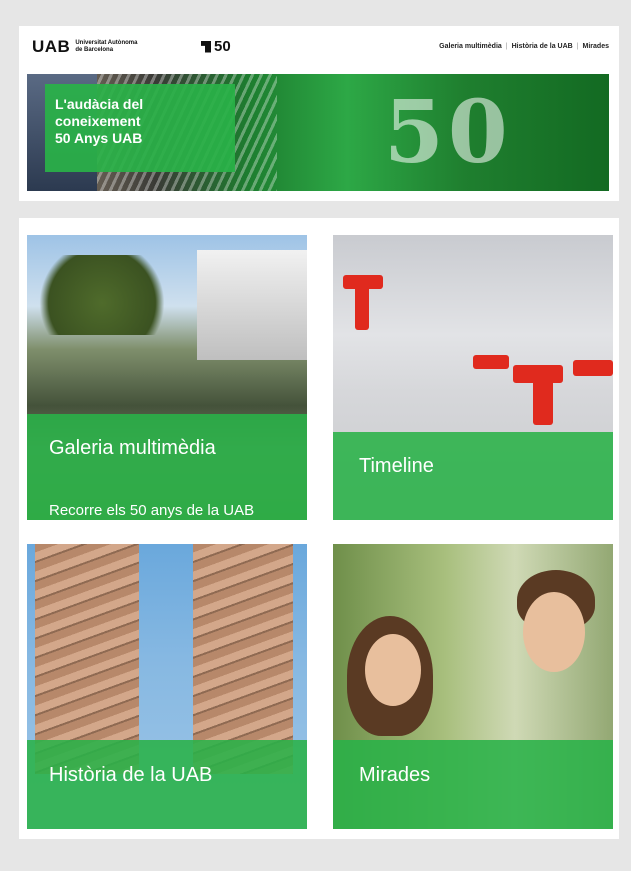  Describe the element at coordinates (396, 466) in the screenshot. I see `timeline-title: Timeline` at that location.